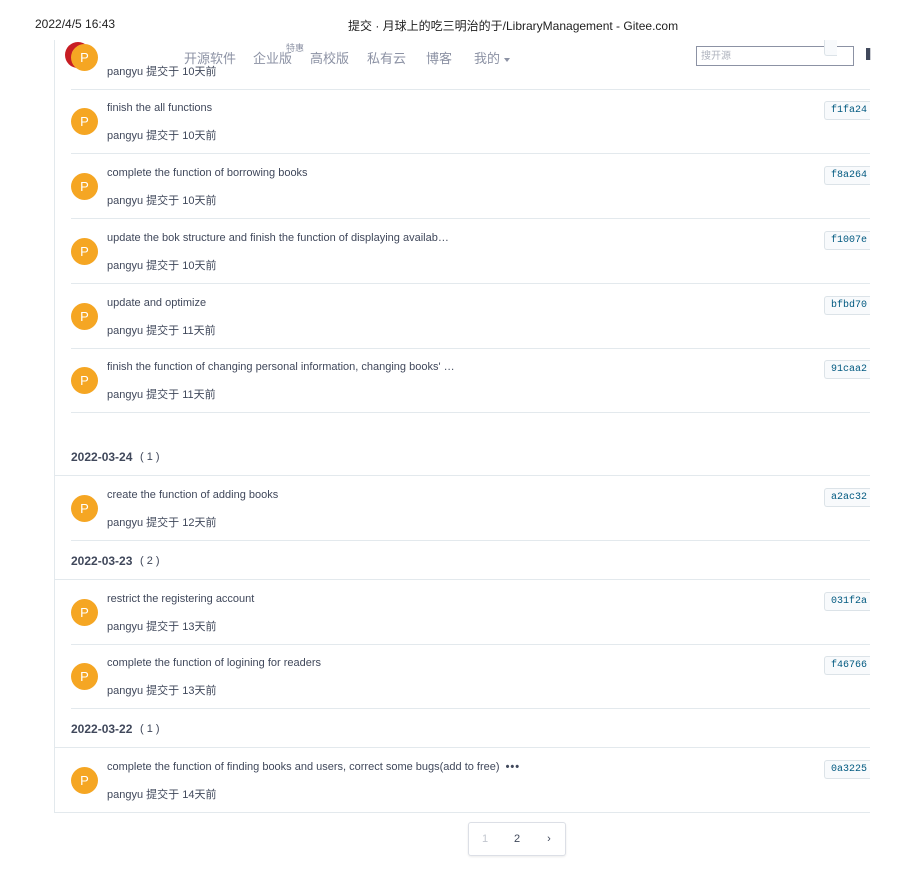  I want to click on group-date: 2022-03-23, so click(102, 561).